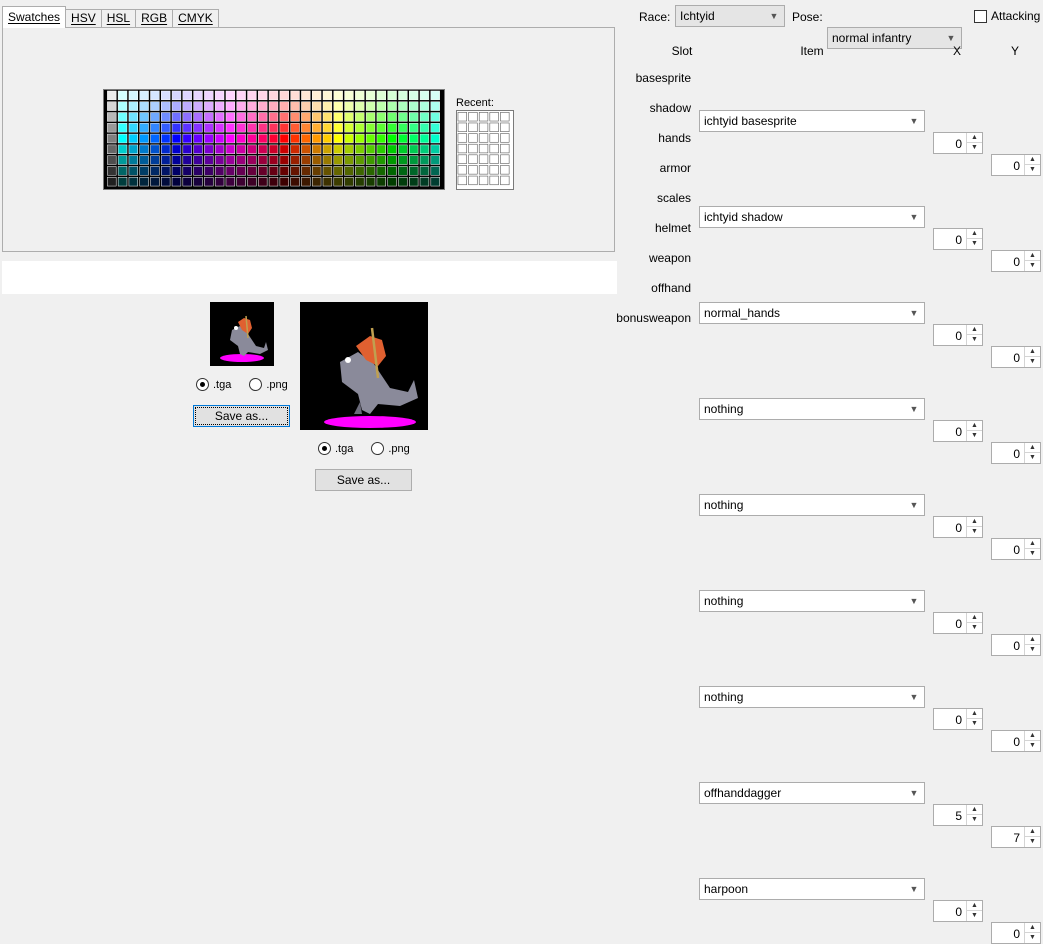 This screenshot has height=944, width=1043. I want to click on tab-hsv: HSV, so click(83, 18).